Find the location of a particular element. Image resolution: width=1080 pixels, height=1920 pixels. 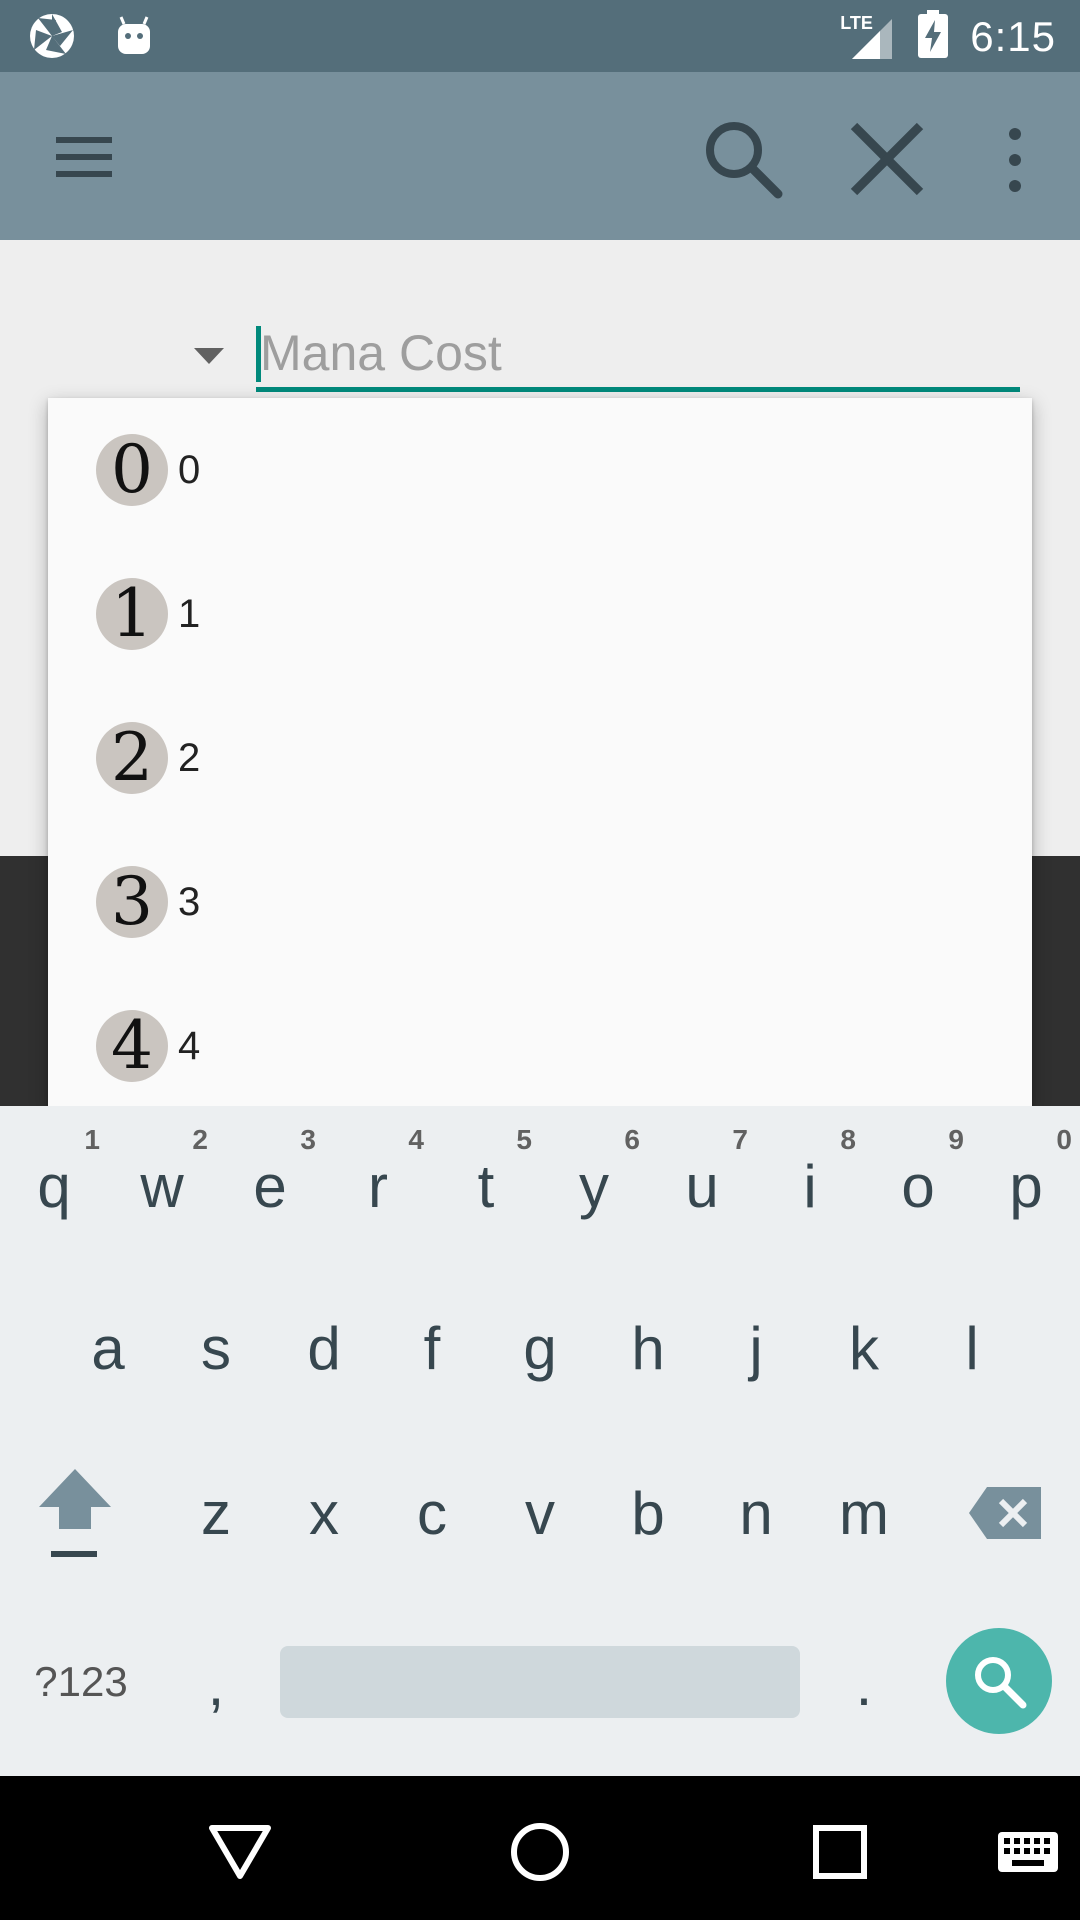

spinner-arrow-icon is located at coordinates (209, 356).